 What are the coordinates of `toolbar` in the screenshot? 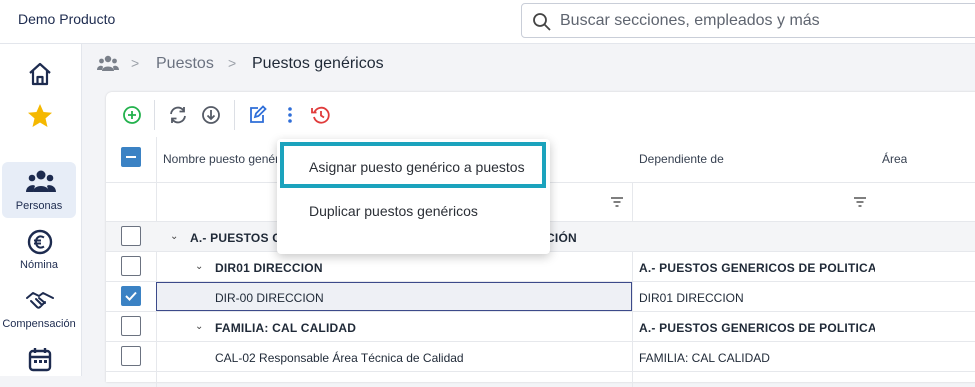 It's located at (540, 114).